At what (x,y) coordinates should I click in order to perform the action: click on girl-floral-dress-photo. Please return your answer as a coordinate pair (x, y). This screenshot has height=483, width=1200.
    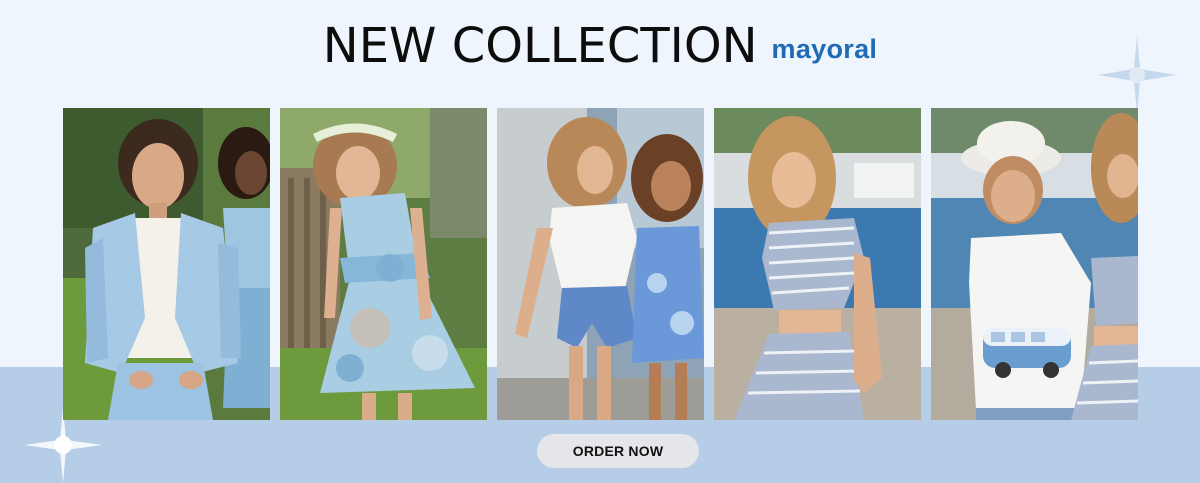
    Looking at the image, I should click on (383, 264).